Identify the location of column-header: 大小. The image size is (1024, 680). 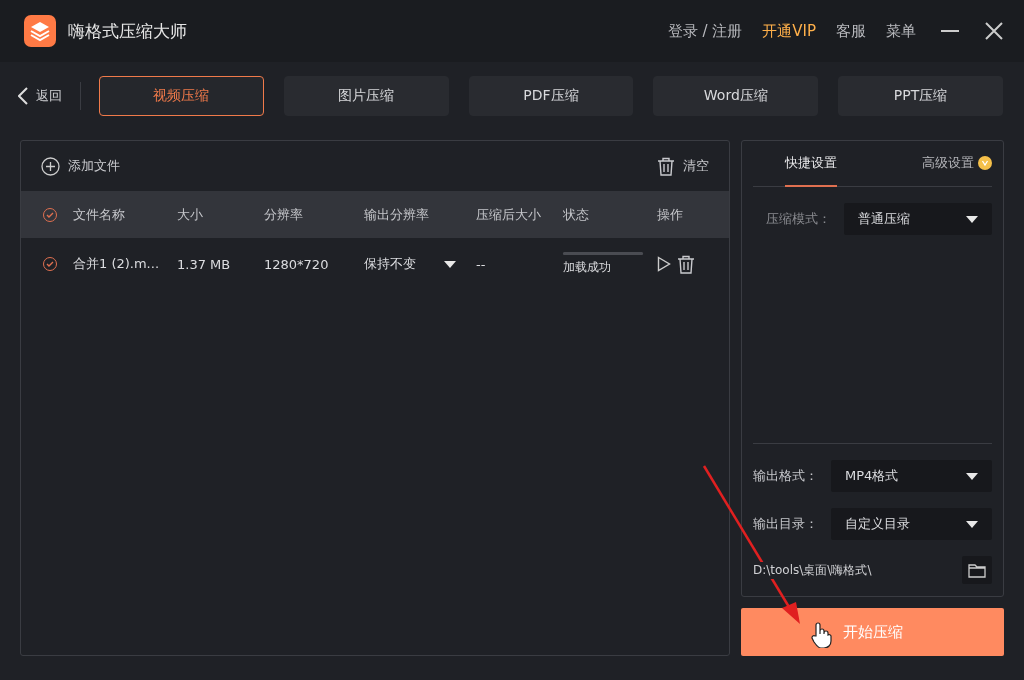
(190, 214).